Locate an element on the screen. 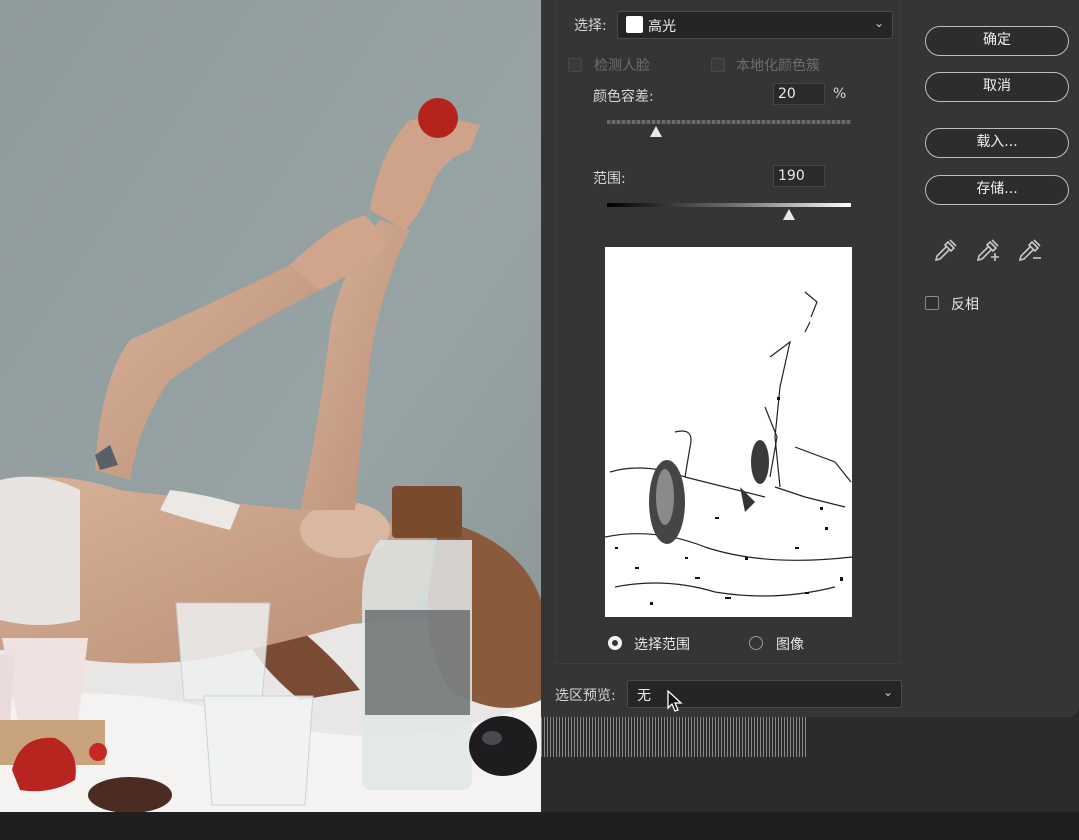 This screenshot has width=1079, height=840. preview-value: 无 is located at coordinates (644, 696).